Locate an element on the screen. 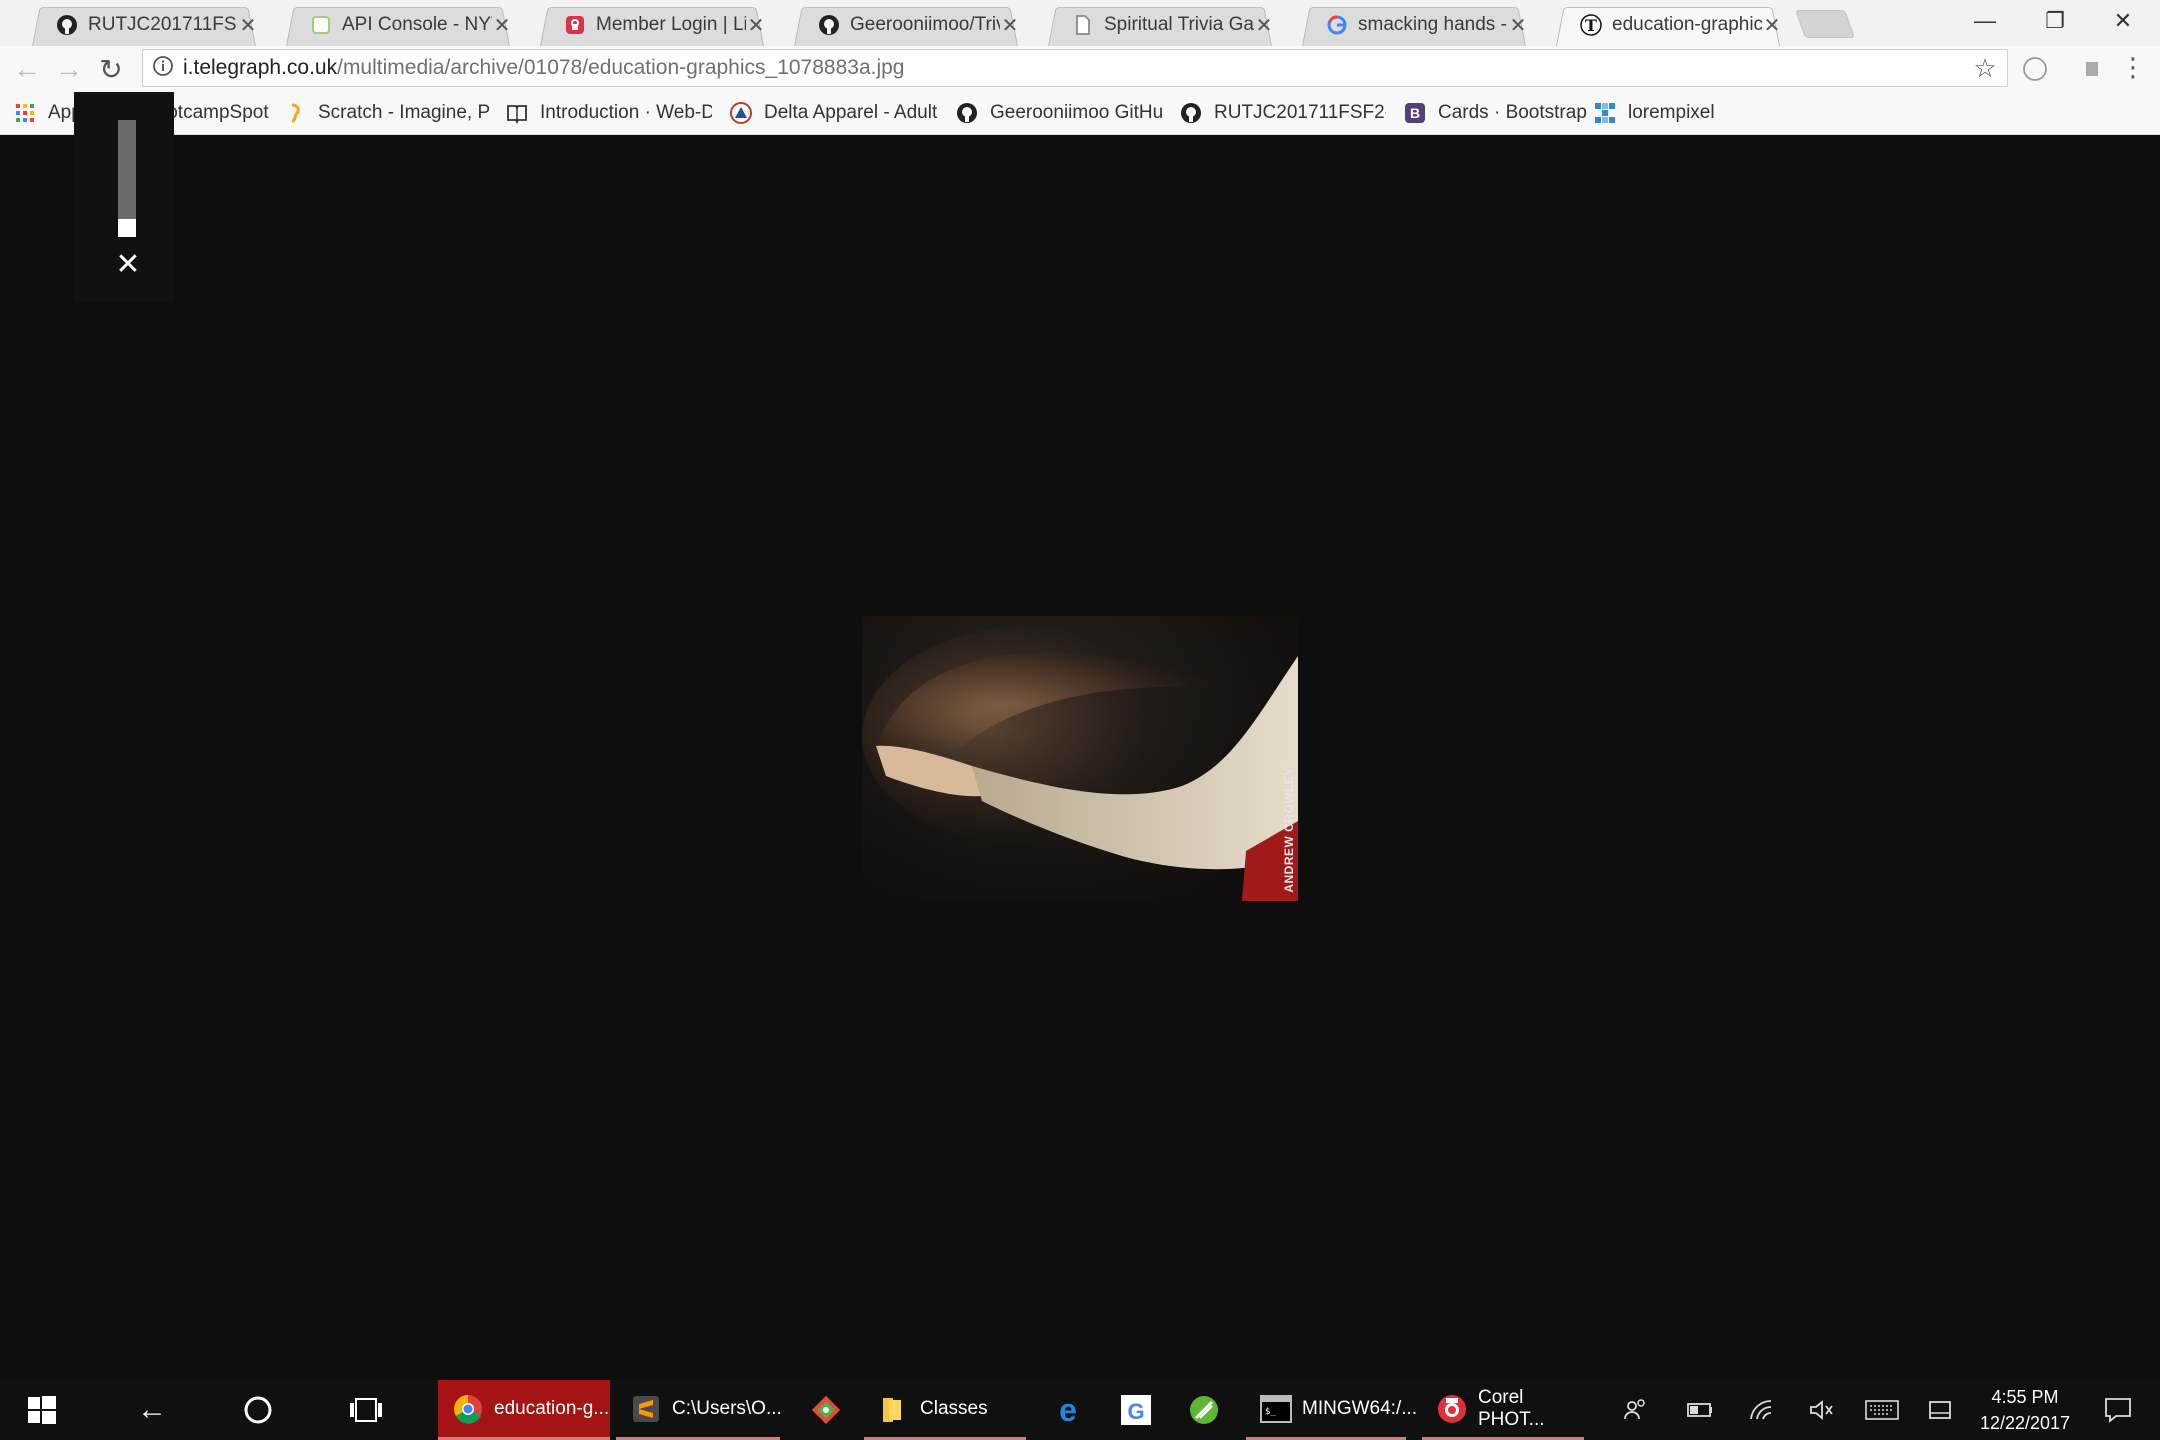 The height and width of the screenshot is (1440, 2160). google-icon: G is located at coordinates (1136, 1410).